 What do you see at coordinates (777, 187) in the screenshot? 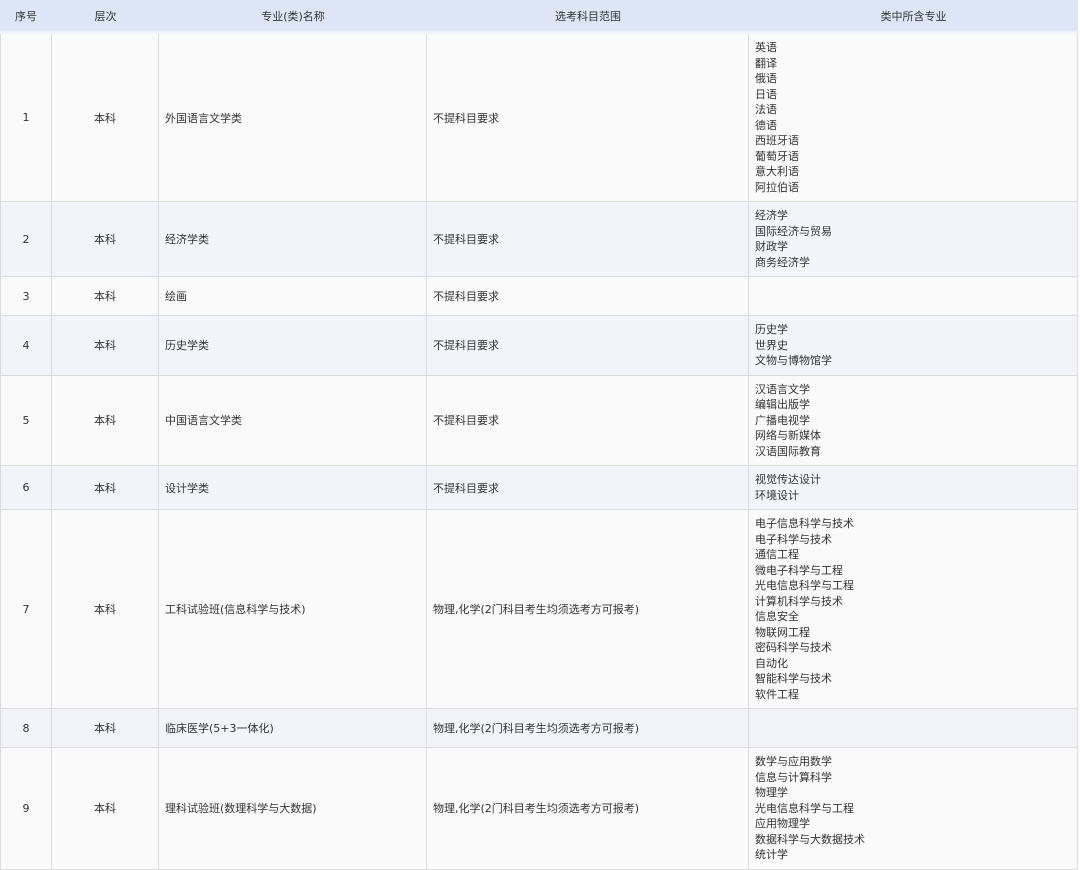
I see `major-item: 阿拉伯语` at bounding box center [777, 187].